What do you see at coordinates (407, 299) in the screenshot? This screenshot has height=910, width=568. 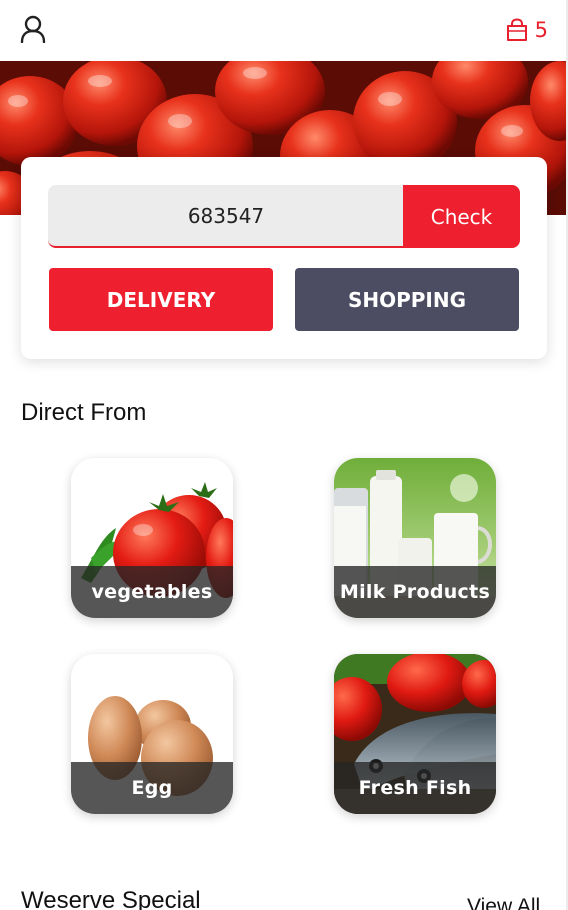 I see `shopping-button: SHOPPING` at bounding box center [407, 299].